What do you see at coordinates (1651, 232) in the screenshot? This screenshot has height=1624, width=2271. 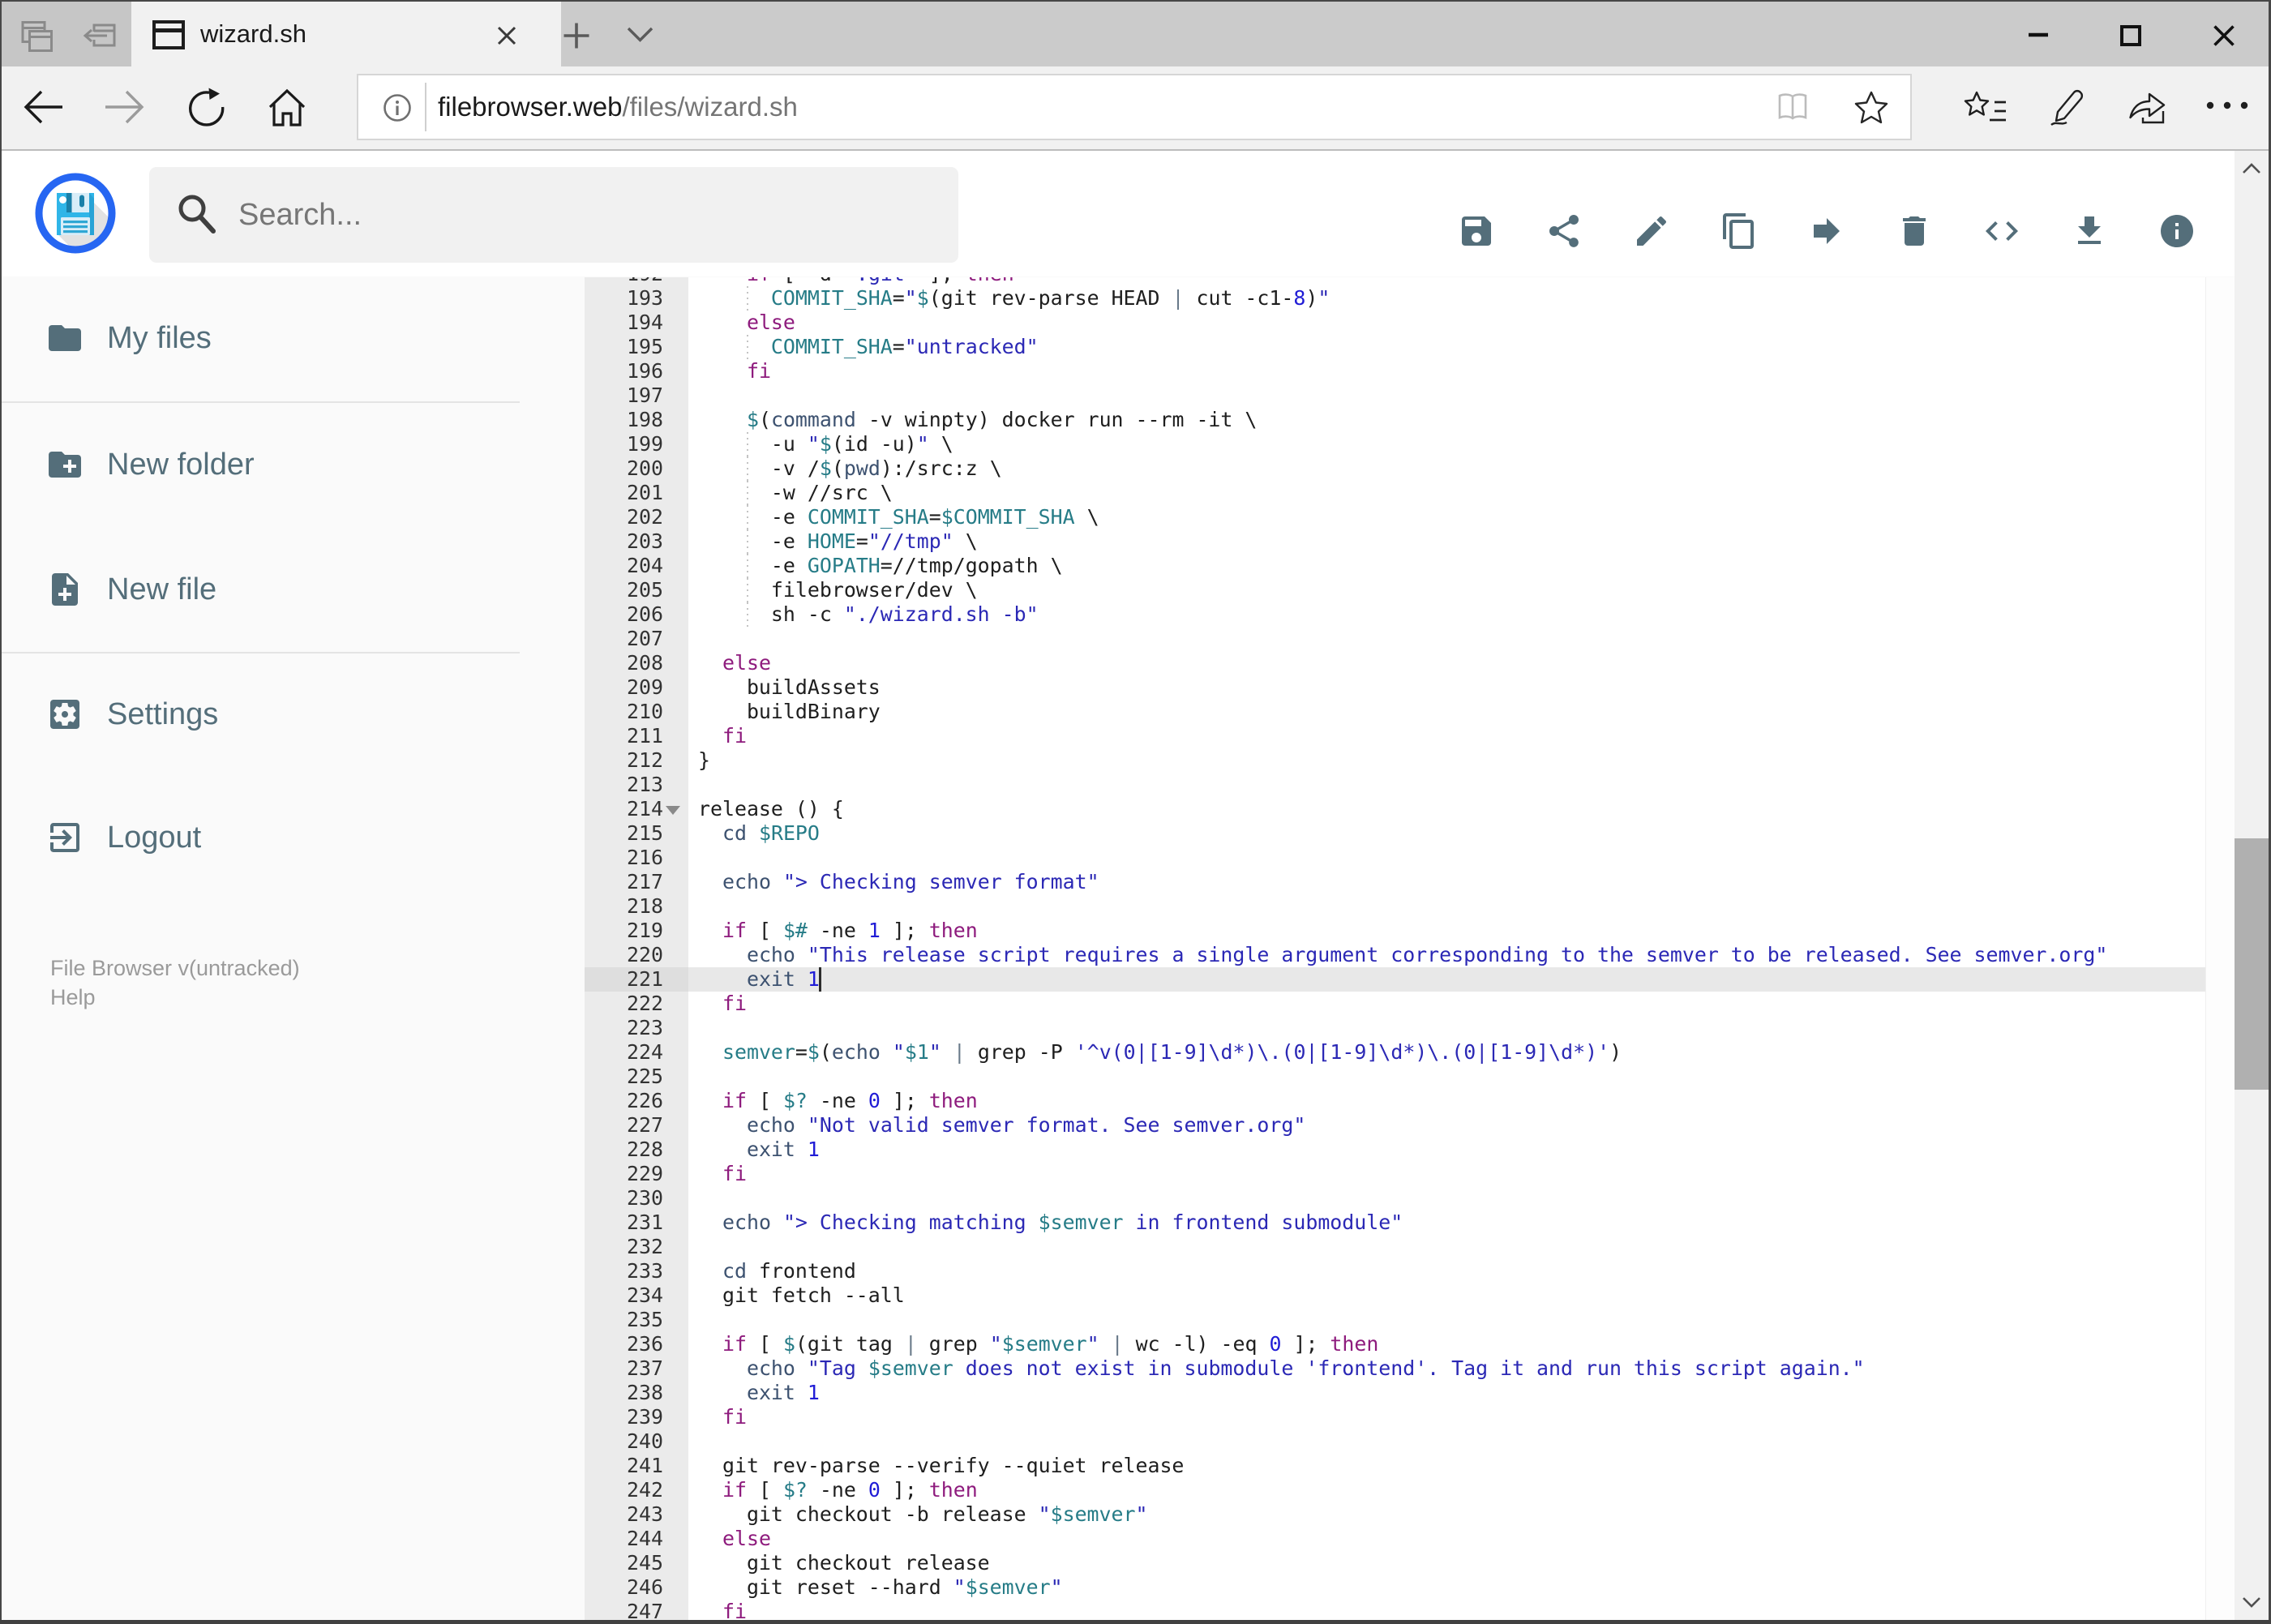 I see `rename-button` at bounding box center [1651, 232].